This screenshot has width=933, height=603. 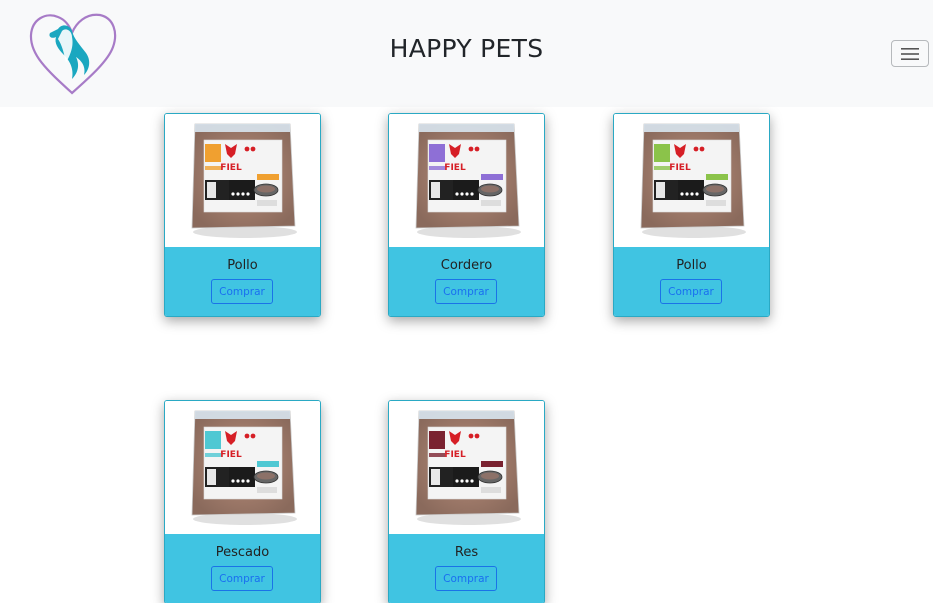 I want to click on card-body: Cordero Comprar, so click(x=466, y=281).